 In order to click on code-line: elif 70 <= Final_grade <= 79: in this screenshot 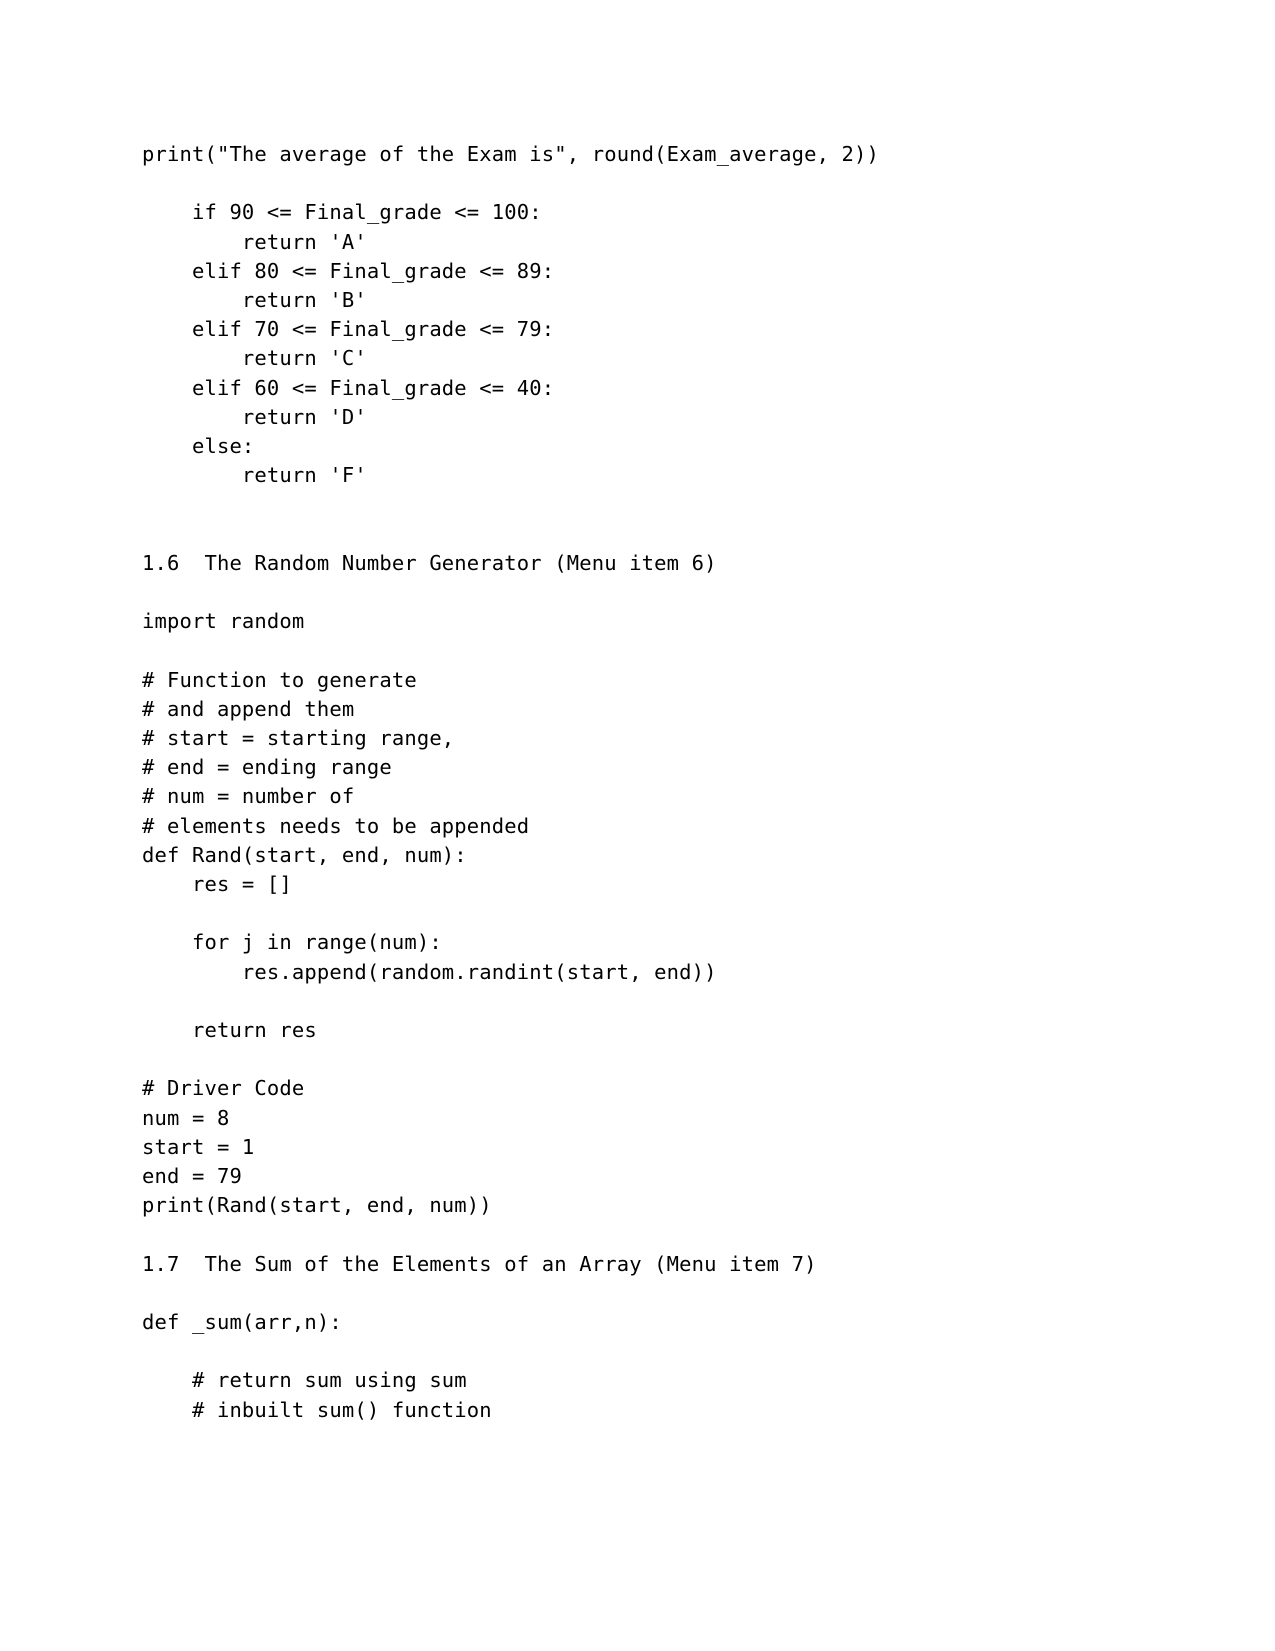, I will do `click(348, 329)`.